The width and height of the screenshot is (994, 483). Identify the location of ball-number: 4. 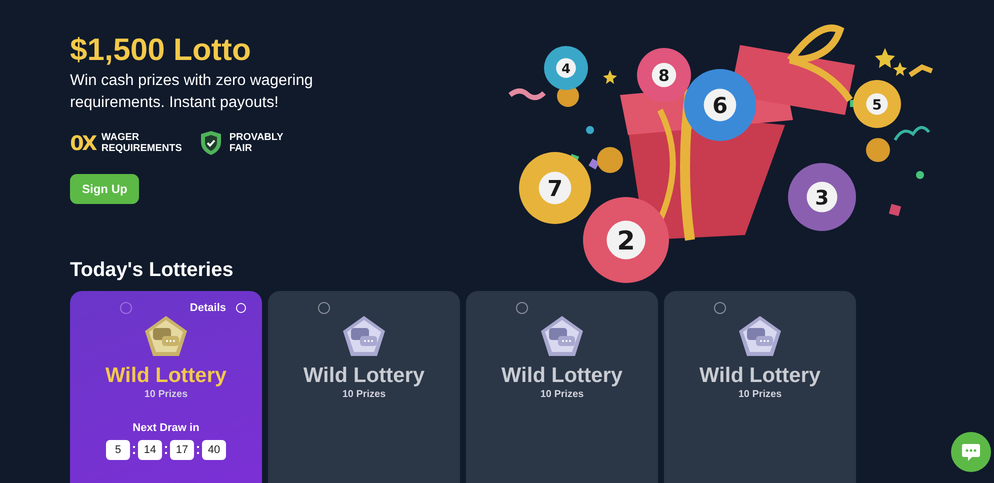
(566, 69).